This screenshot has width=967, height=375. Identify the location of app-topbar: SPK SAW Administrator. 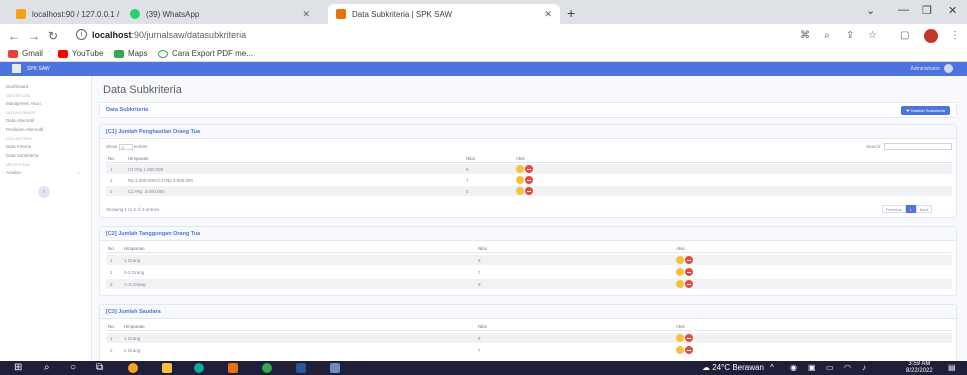
(483, 69).